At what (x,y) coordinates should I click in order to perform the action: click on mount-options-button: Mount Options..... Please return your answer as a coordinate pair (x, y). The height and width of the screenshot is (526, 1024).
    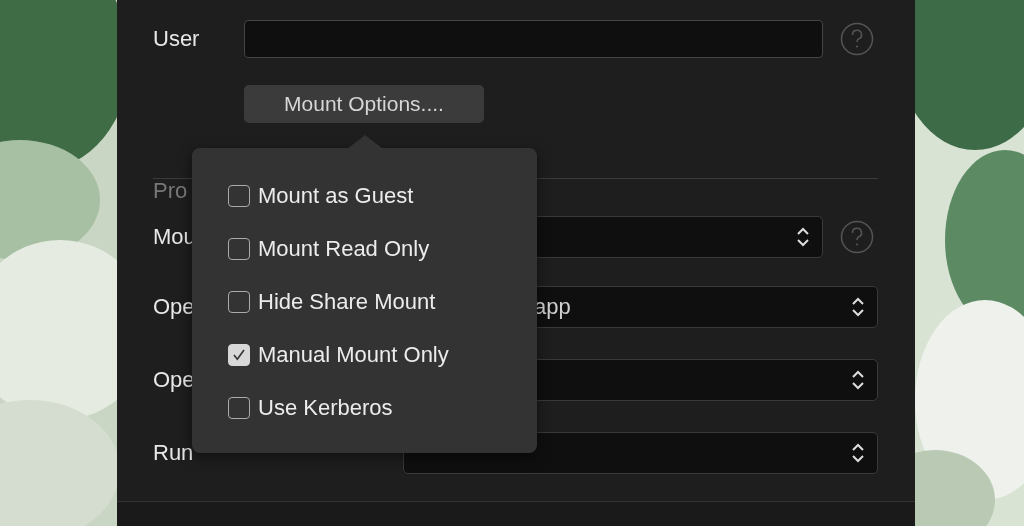
    Looking at the image, I should click on (364, 104).